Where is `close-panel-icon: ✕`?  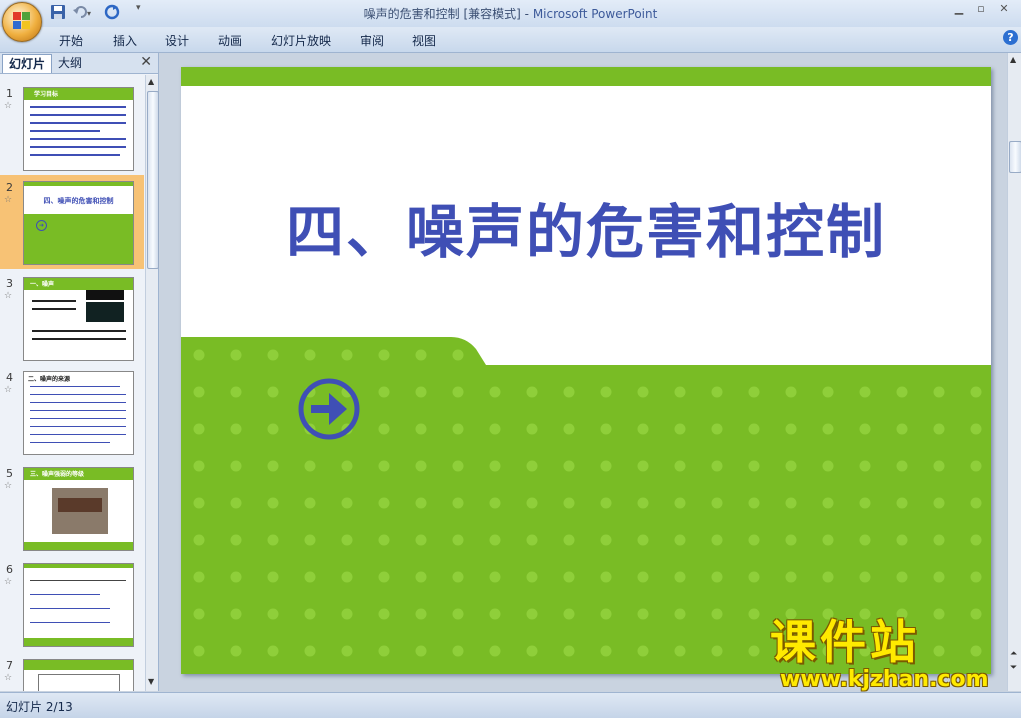 close-panel-icon: ✕ is located at coordinates (146, 62).